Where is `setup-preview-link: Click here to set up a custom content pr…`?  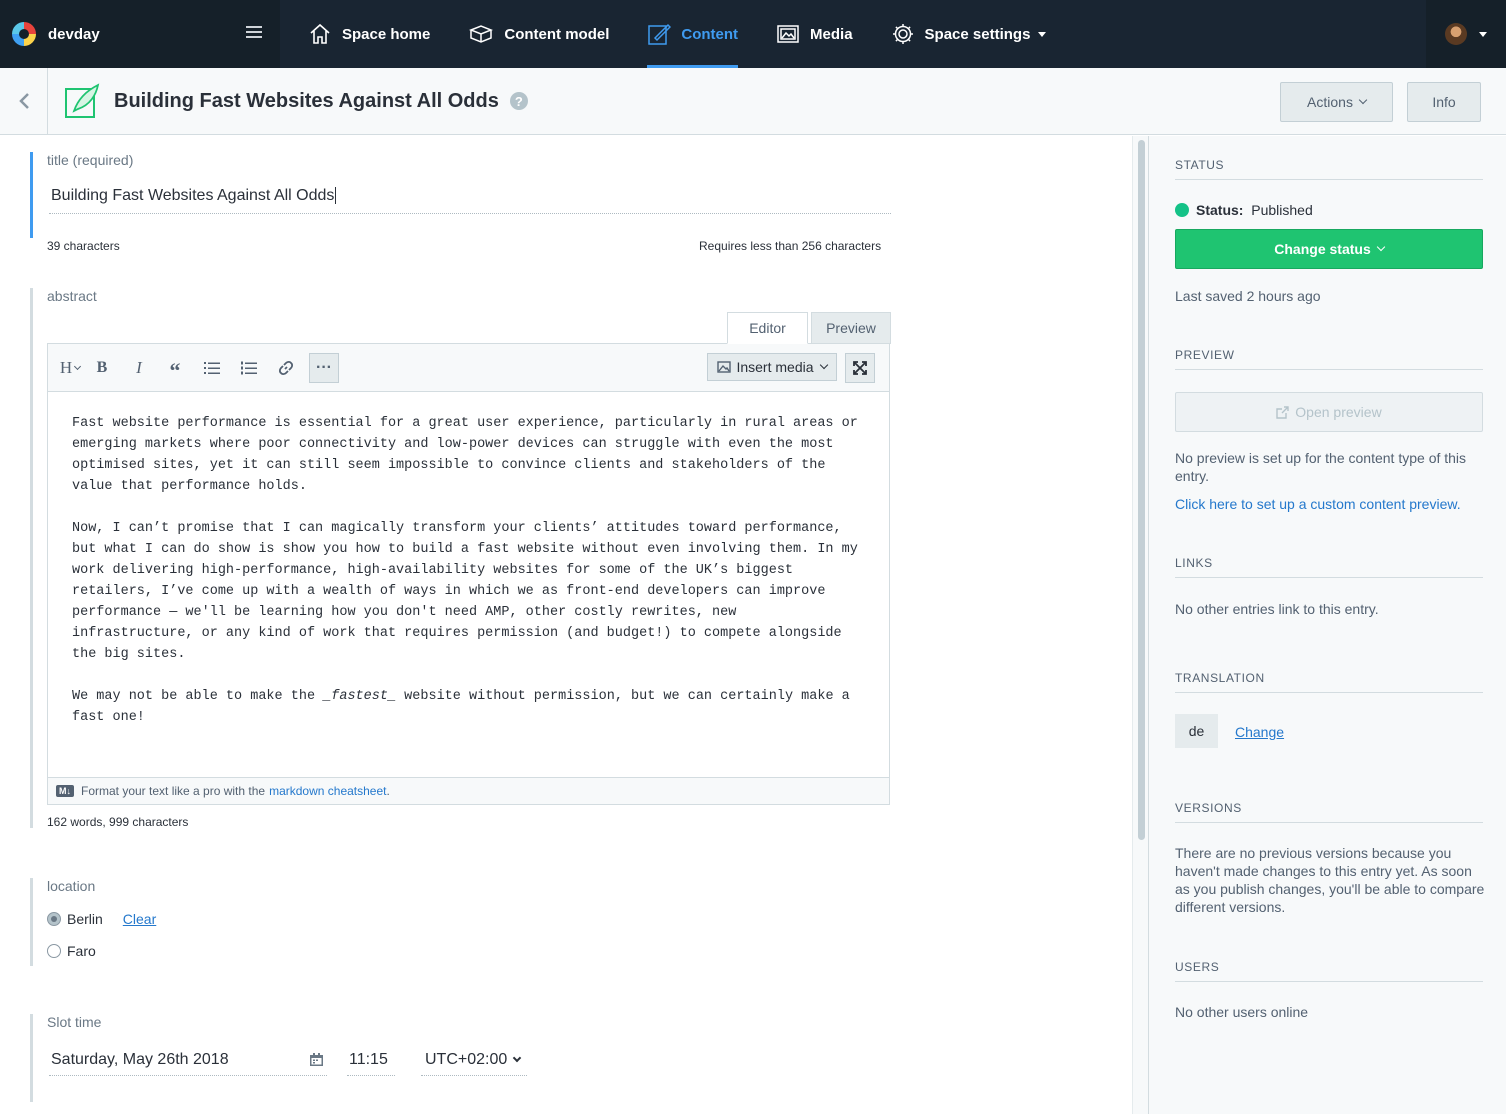
setup-preview-link: Click here to set up a custom content pr… is located at coordinates (1330, 504).